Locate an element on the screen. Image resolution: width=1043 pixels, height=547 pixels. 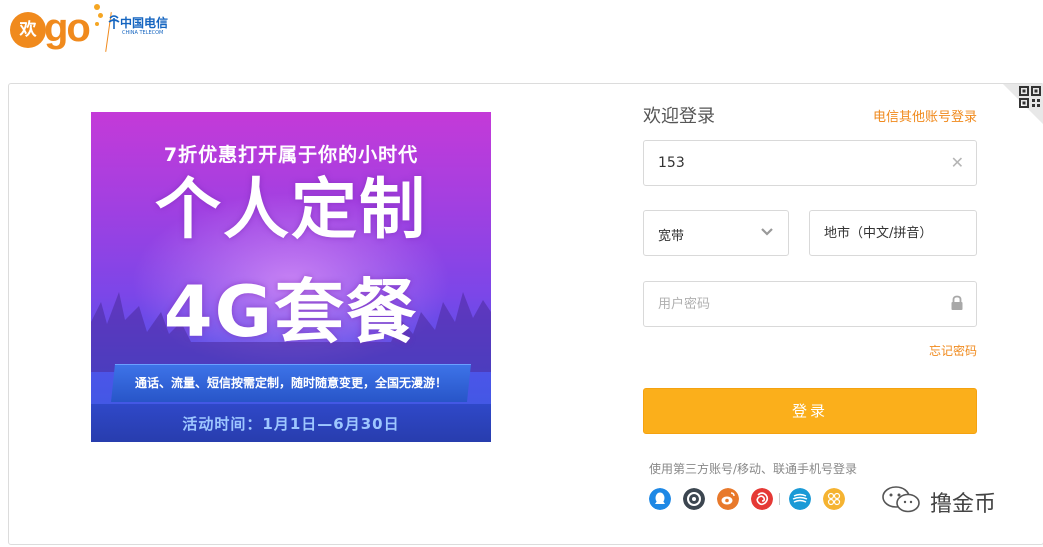
netease-icon is located at coordinates (762, 499).